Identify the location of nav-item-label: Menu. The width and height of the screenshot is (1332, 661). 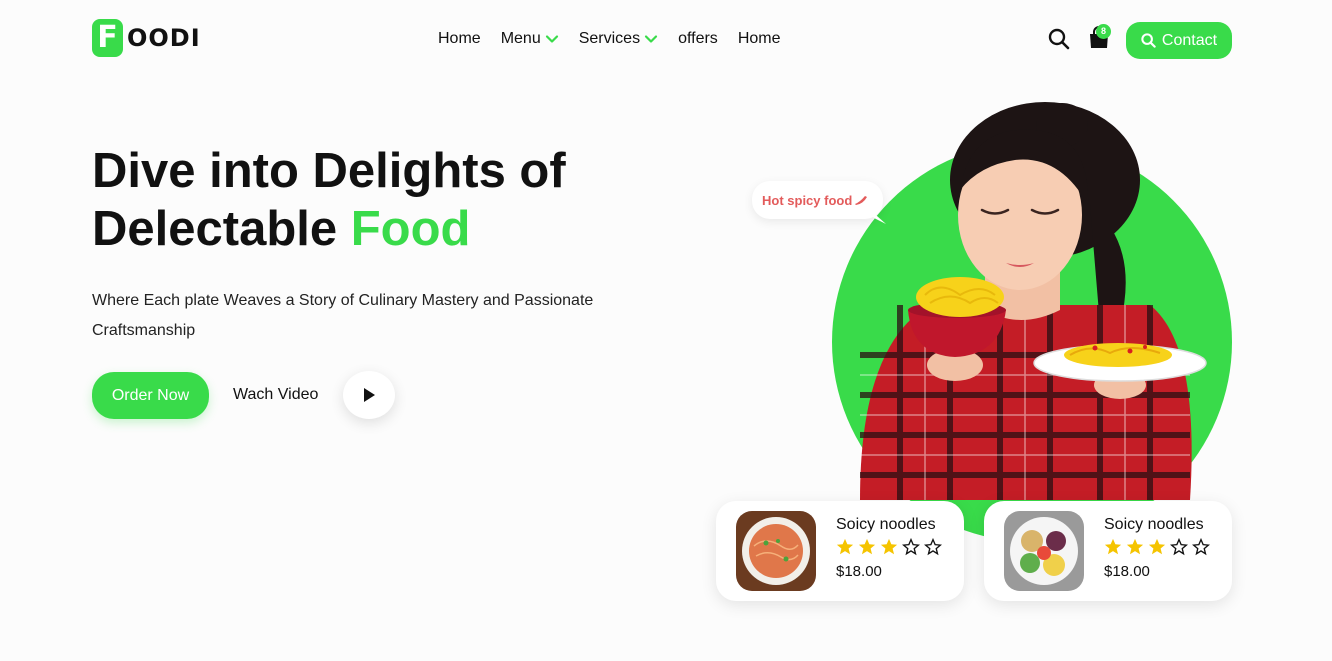
(520, 38).